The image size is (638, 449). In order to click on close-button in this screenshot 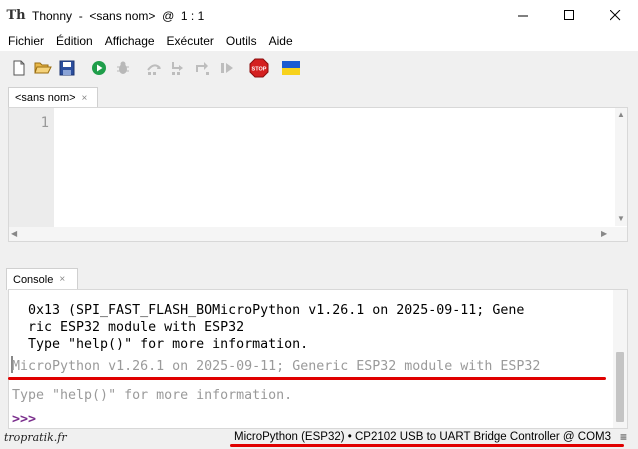, I will do `click(615, 15)`.